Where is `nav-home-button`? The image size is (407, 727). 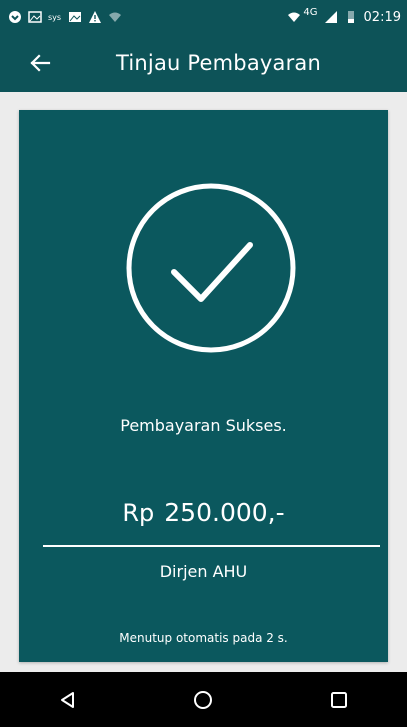
nav-home-button is located at coordinates (203, 700).